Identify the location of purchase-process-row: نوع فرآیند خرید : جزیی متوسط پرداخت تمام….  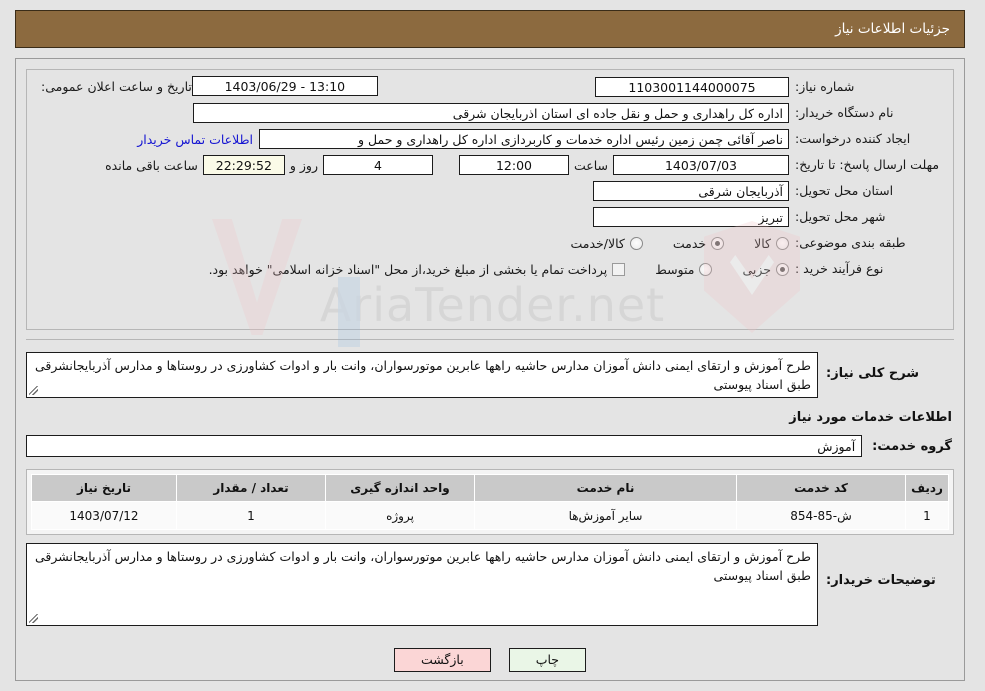
(490, 269).